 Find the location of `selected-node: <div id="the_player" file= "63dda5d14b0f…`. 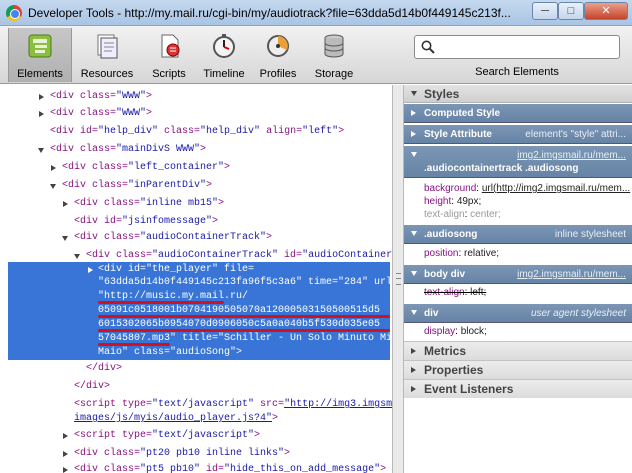

selected-node: <div id="the_player" file= "63dda5d14b0f… is located at coordinates (200, 311).